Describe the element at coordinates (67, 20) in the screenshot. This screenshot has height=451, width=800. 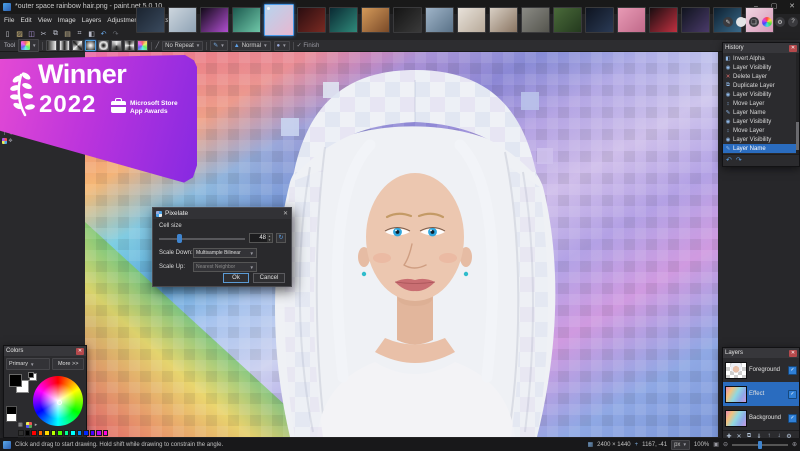
I see `menu-image: Image` at that location.